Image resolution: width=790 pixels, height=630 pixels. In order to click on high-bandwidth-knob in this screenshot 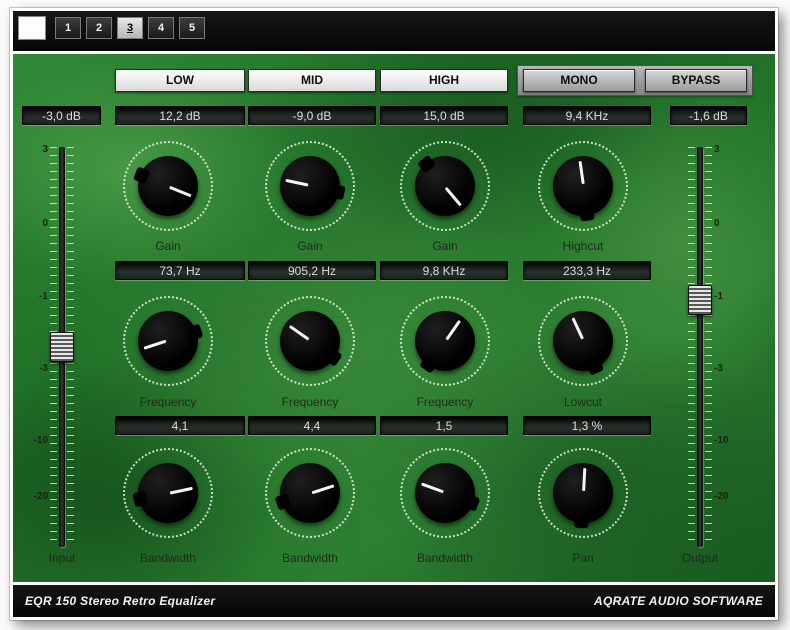, I will do `click(445, 493)`.